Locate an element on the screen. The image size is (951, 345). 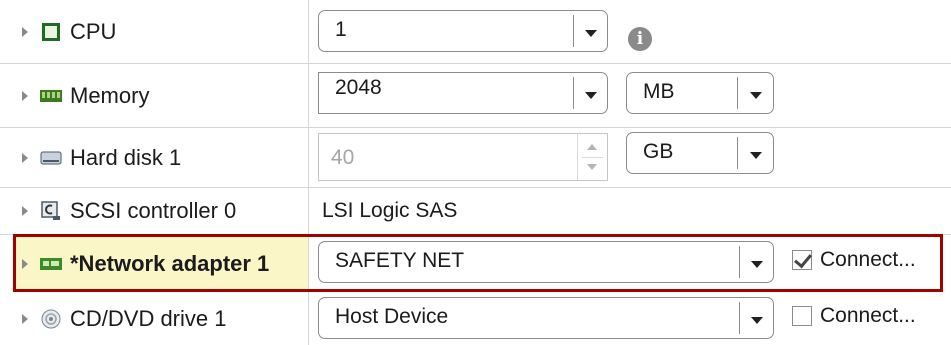
hard-disk-icon is located at coordinates (51, 158).